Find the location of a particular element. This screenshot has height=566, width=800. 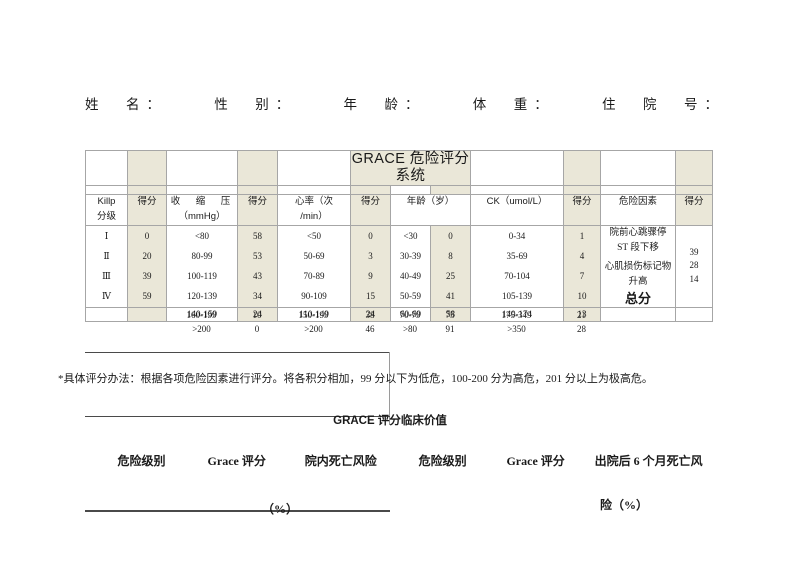

cell-hr-range: 150-199 is located at coordinates (313, 315).